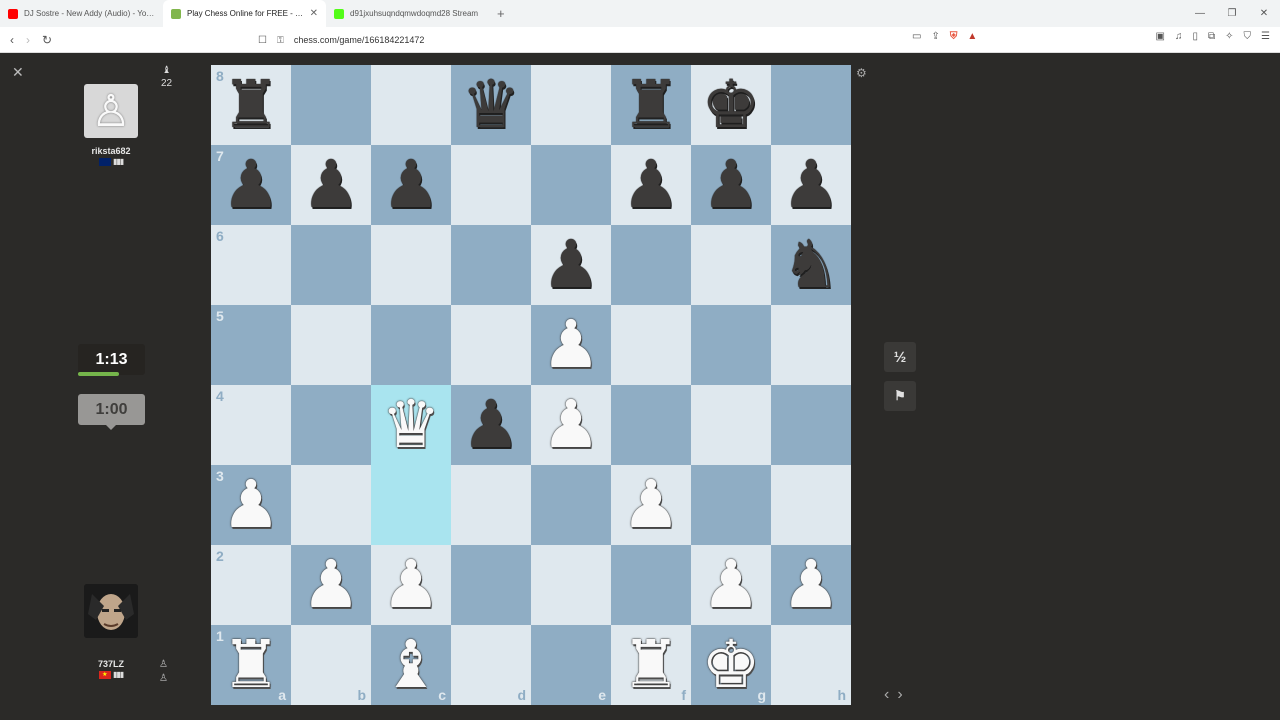  What do you see at coordinates (491, 345) in the screenshot?
I see `square-d5` at bounding box center [491, 345].